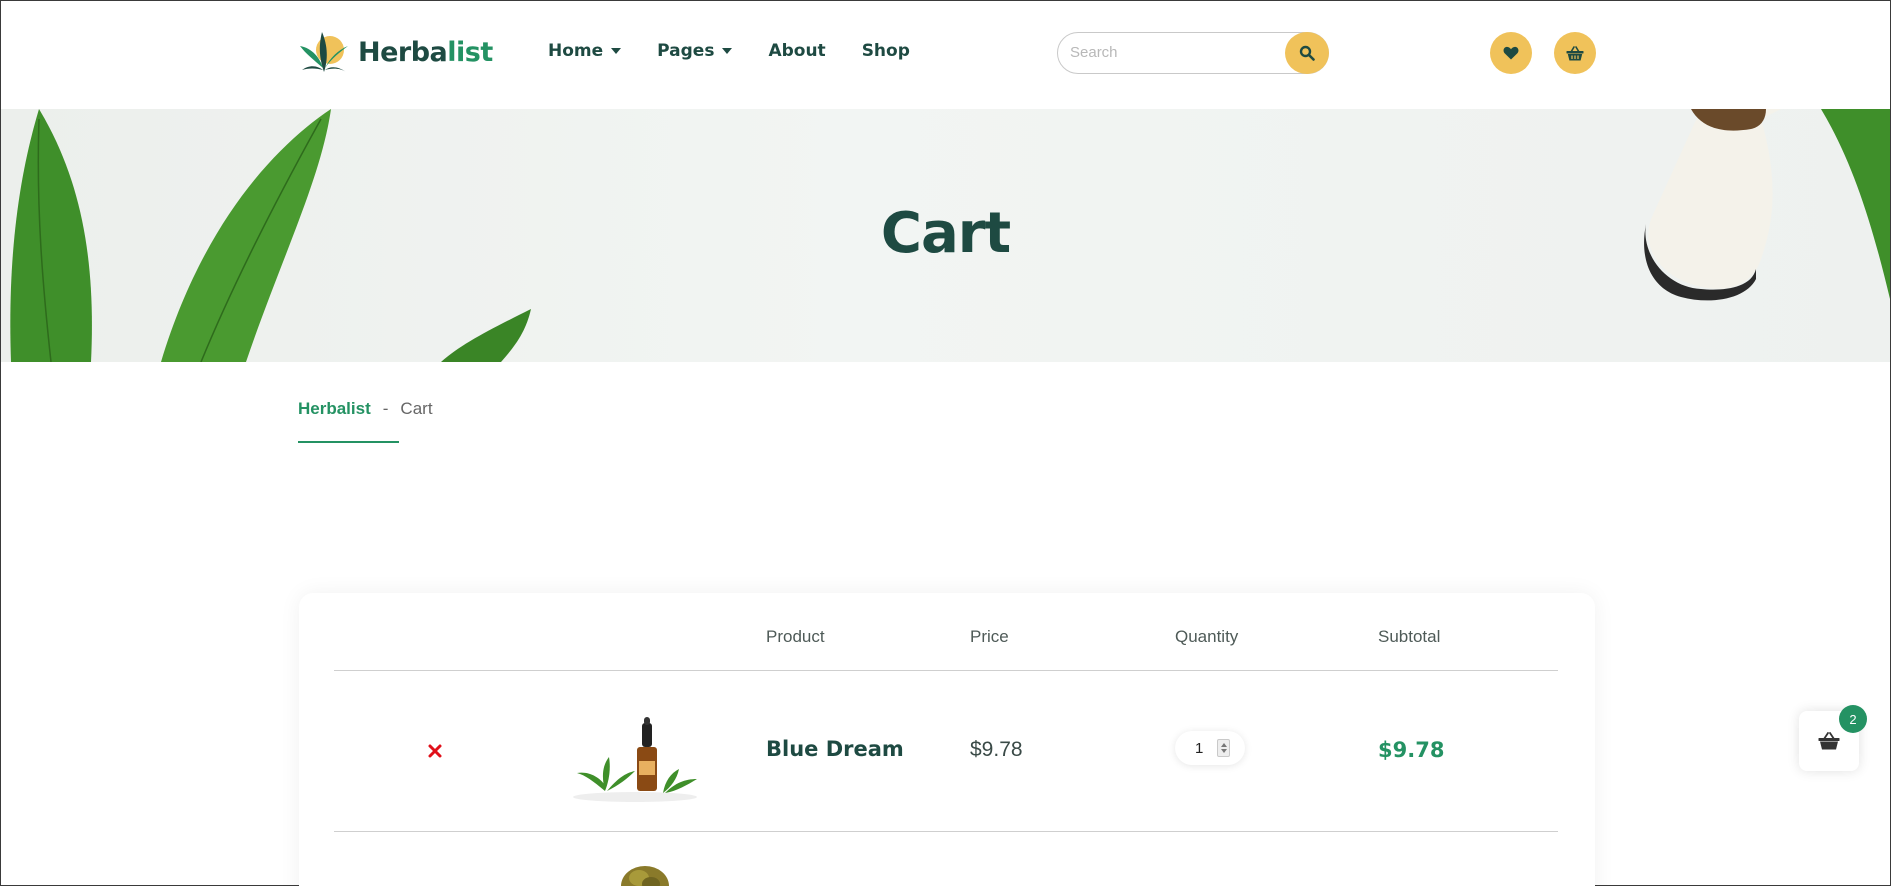  I want to click on nav-about: About, so click(796, 51).